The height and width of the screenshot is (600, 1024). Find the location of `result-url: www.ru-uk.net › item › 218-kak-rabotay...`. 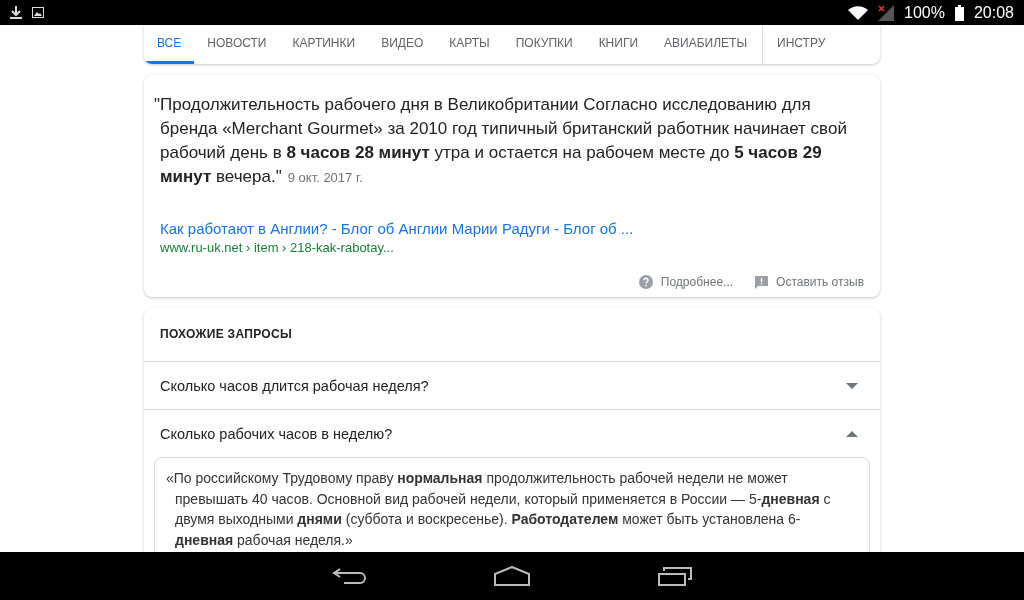

result-url: www.ru-uk.net › item › 218-kak-rabotay... is located at coordinates (277, 247).